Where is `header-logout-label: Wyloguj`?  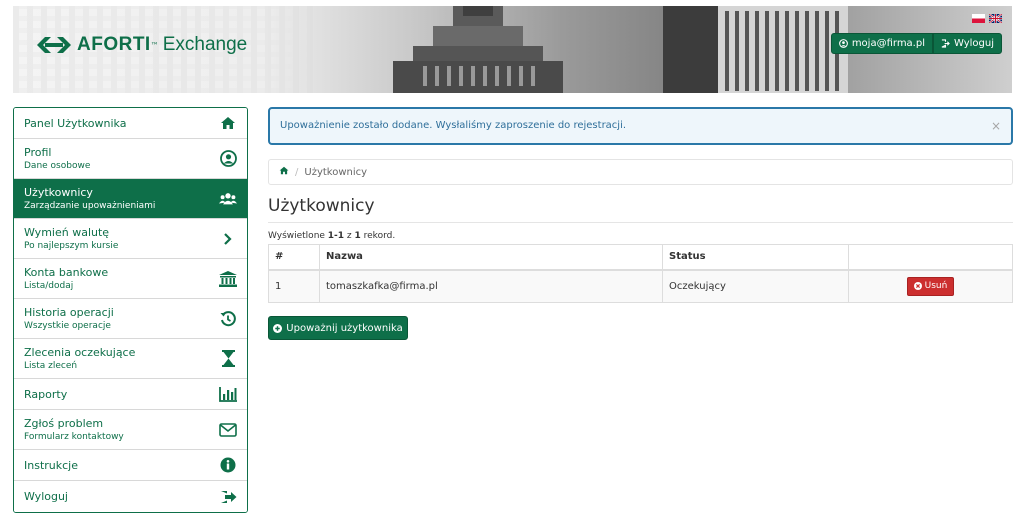 header-logout-label: Wyloguj is located at coordinates (974, 43).